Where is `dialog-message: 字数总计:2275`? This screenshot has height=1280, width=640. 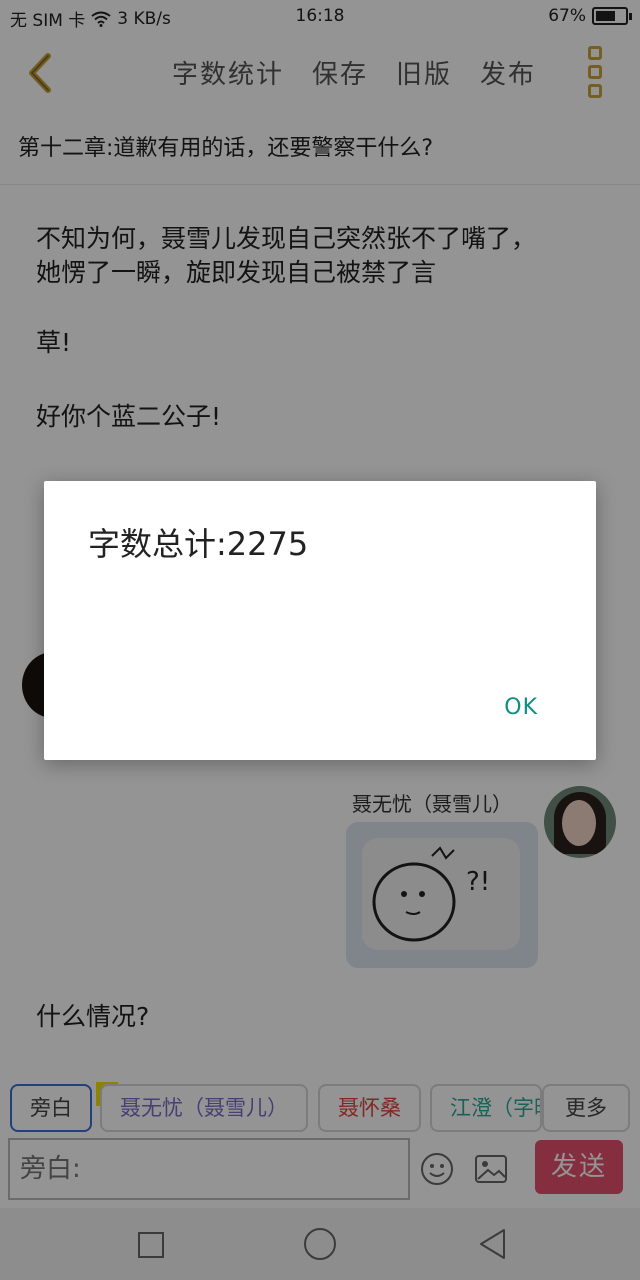
dialog-message: 字数总计:2275 is located at coordinates (198, 544).